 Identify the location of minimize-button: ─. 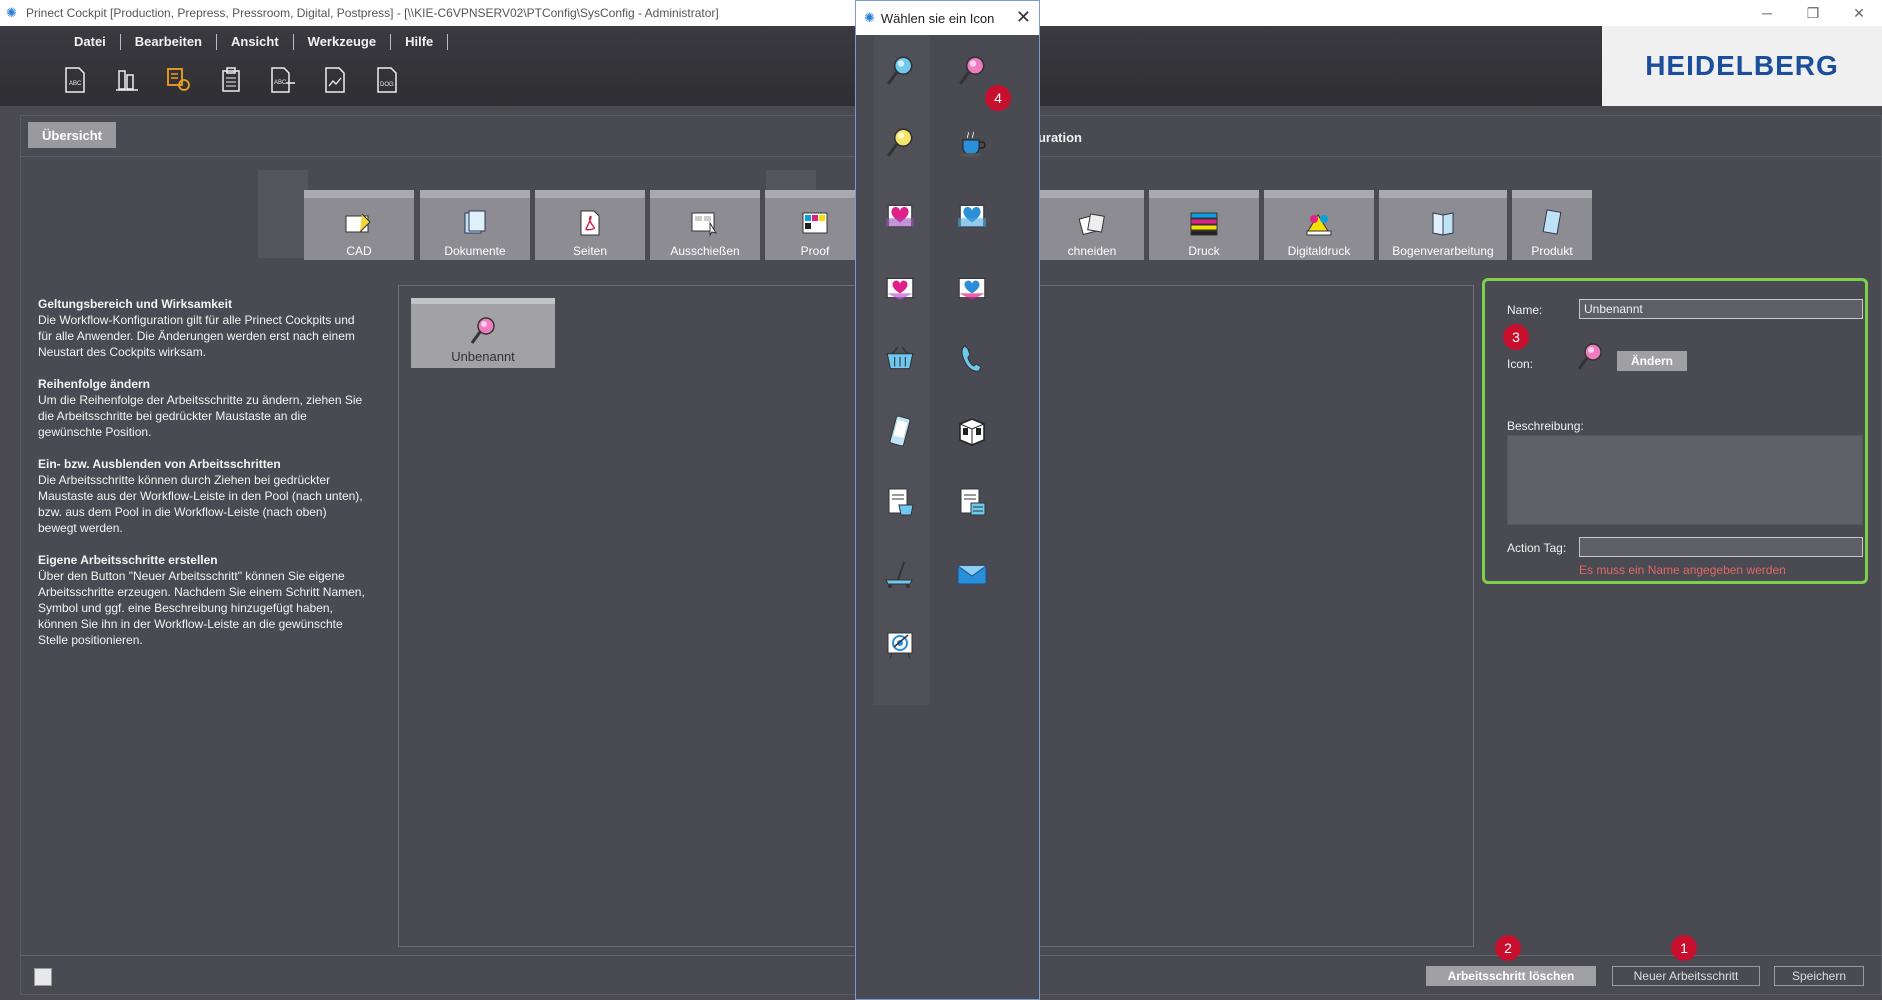
(1767, 13).